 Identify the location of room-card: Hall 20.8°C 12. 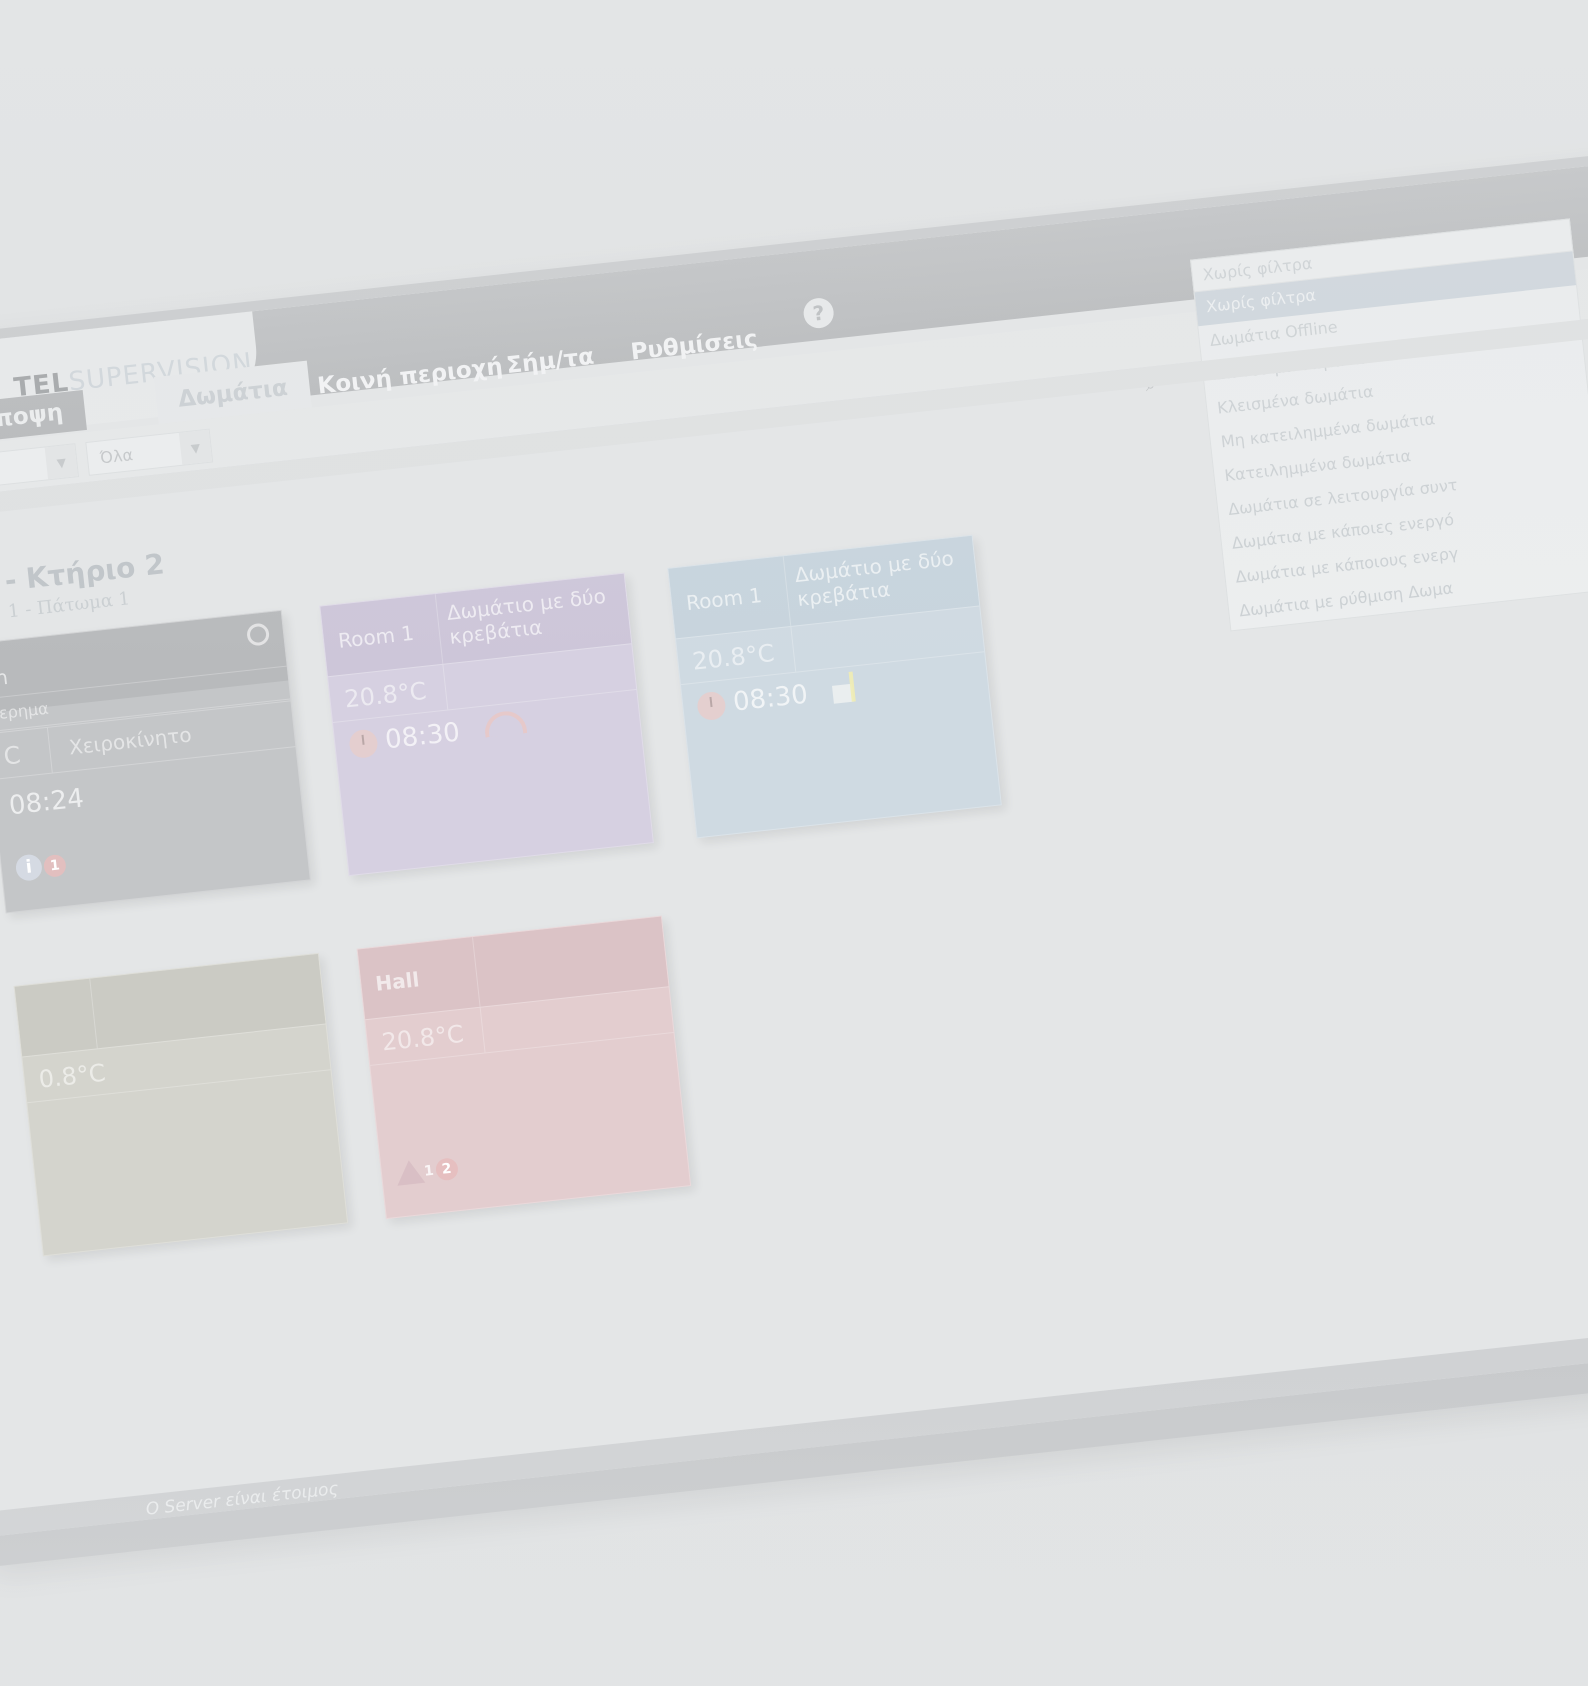
(524, 1067).